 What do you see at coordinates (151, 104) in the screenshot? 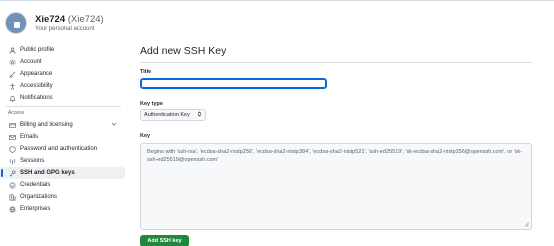
I see `key-type-label: Key type` at bounding box center [151, 104].